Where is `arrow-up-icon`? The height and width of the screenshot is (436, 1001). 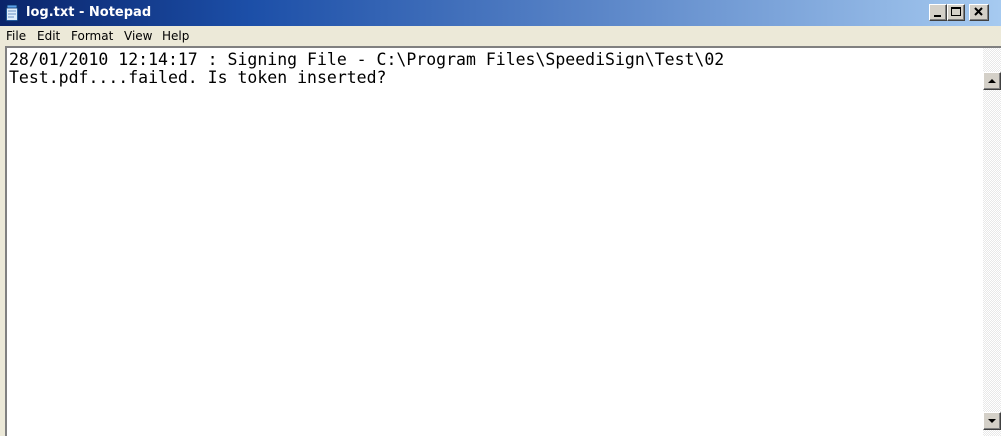
arrow-up-icon is located at coordinates (992, 81).